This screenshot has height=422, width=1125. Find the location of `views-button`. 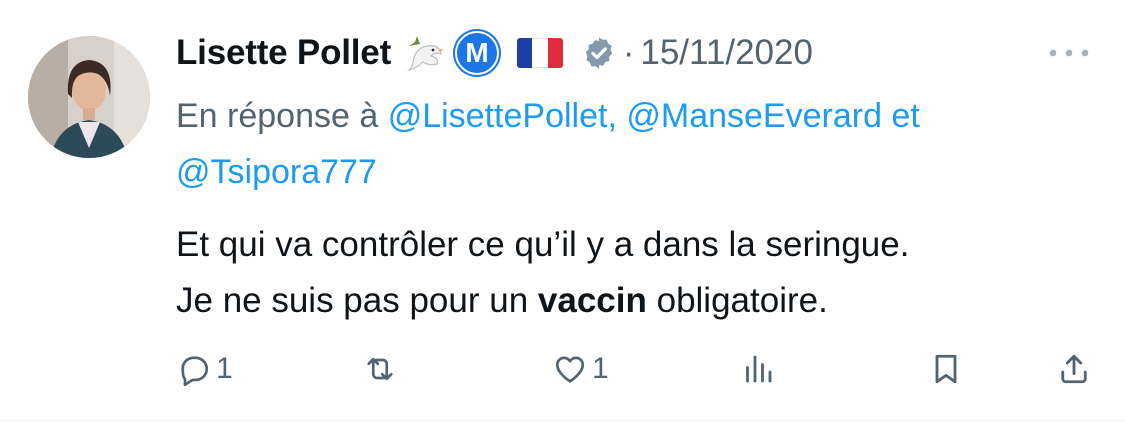

views-button is located at coordinates (758, 369).